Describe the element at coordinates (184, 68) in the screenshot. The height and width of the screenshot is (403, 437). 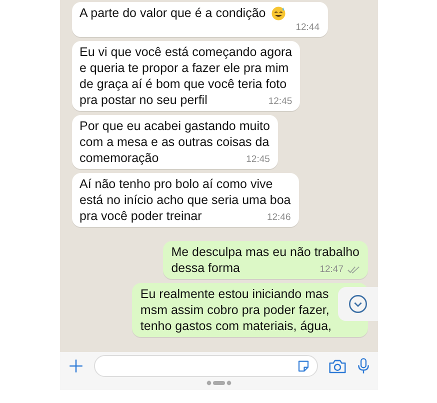
I see `message-text: e queria te propor a fazer ele pra mim` at that location.